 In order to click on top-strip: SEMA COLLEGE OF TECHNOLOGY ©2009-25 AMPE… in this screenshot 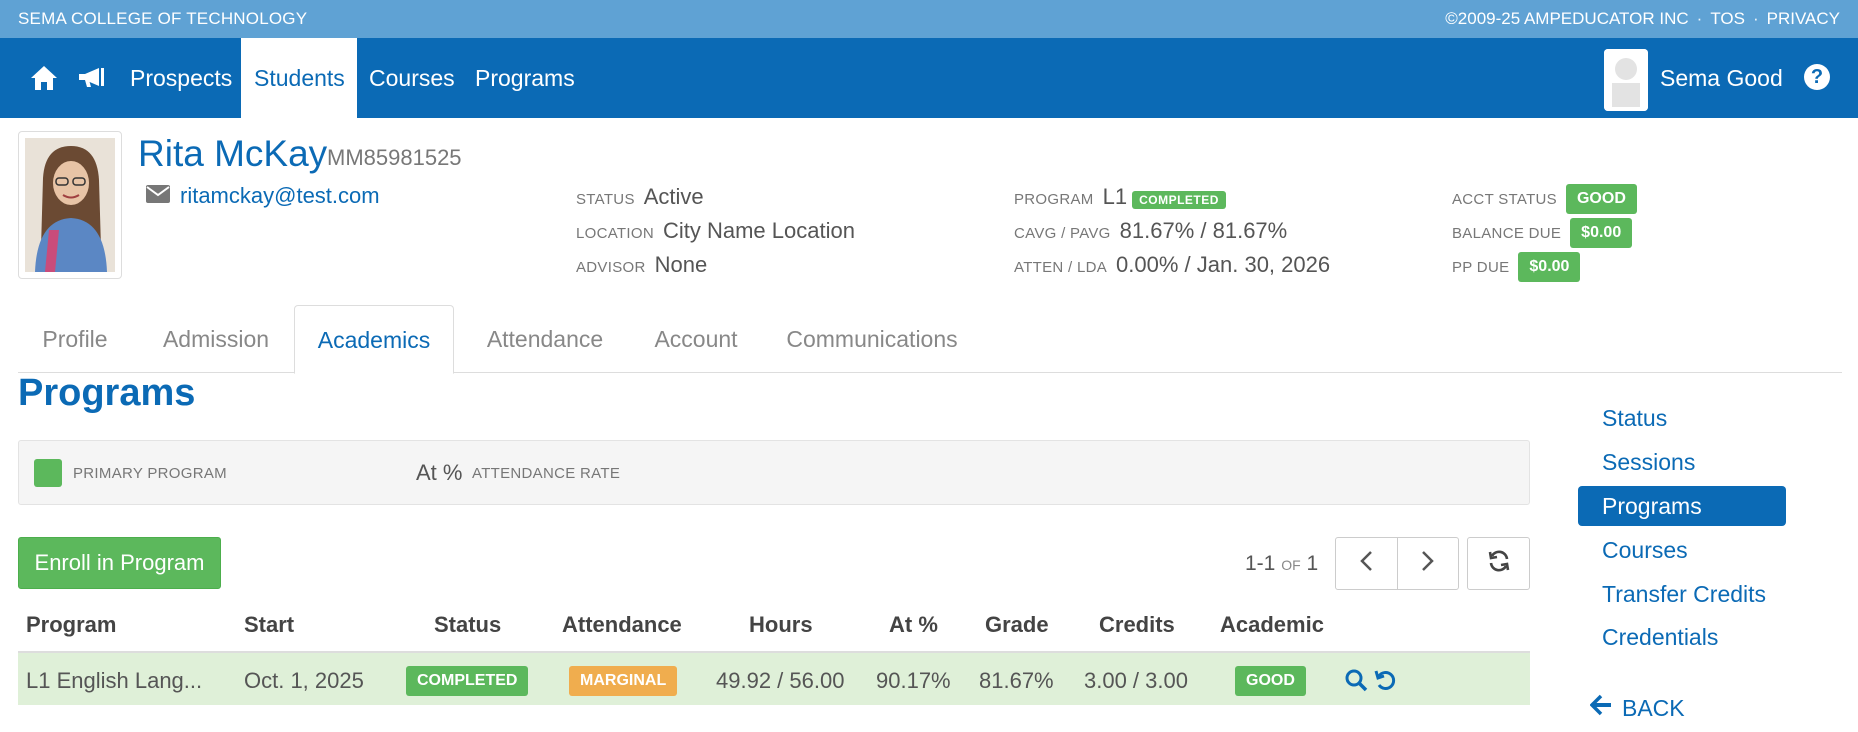, I will do `click(929, 19)`.